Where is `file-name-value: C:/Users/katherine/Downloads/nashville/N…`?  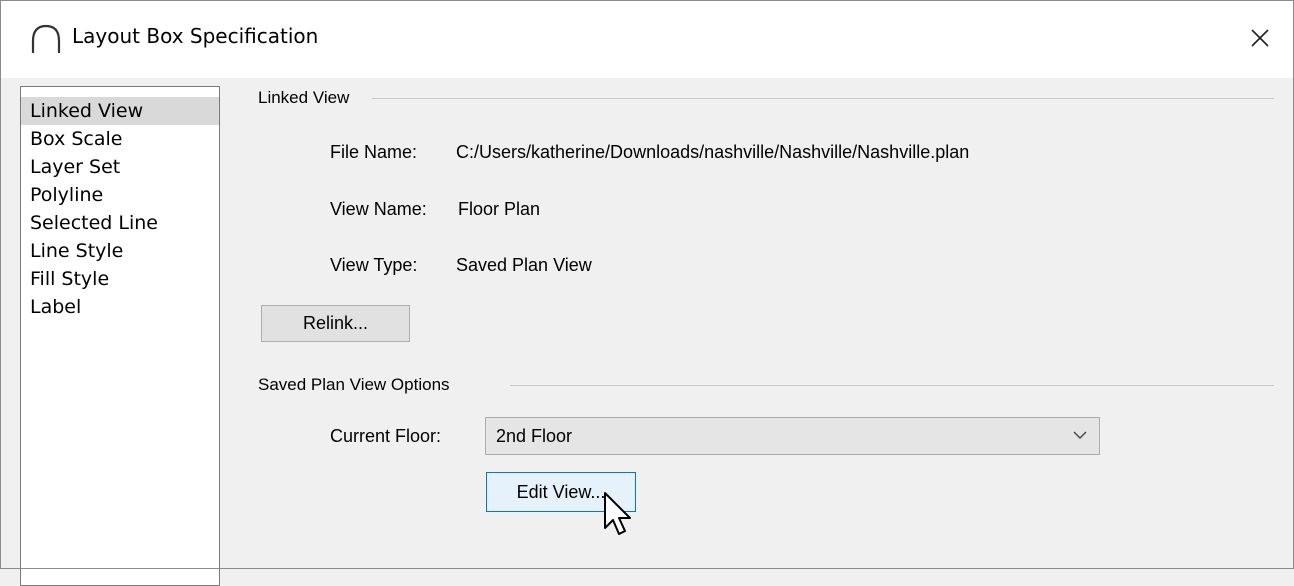
file-name-value: C:/Users/katherine/Downloads/nashville/N… is located at coordinates (713, 152).